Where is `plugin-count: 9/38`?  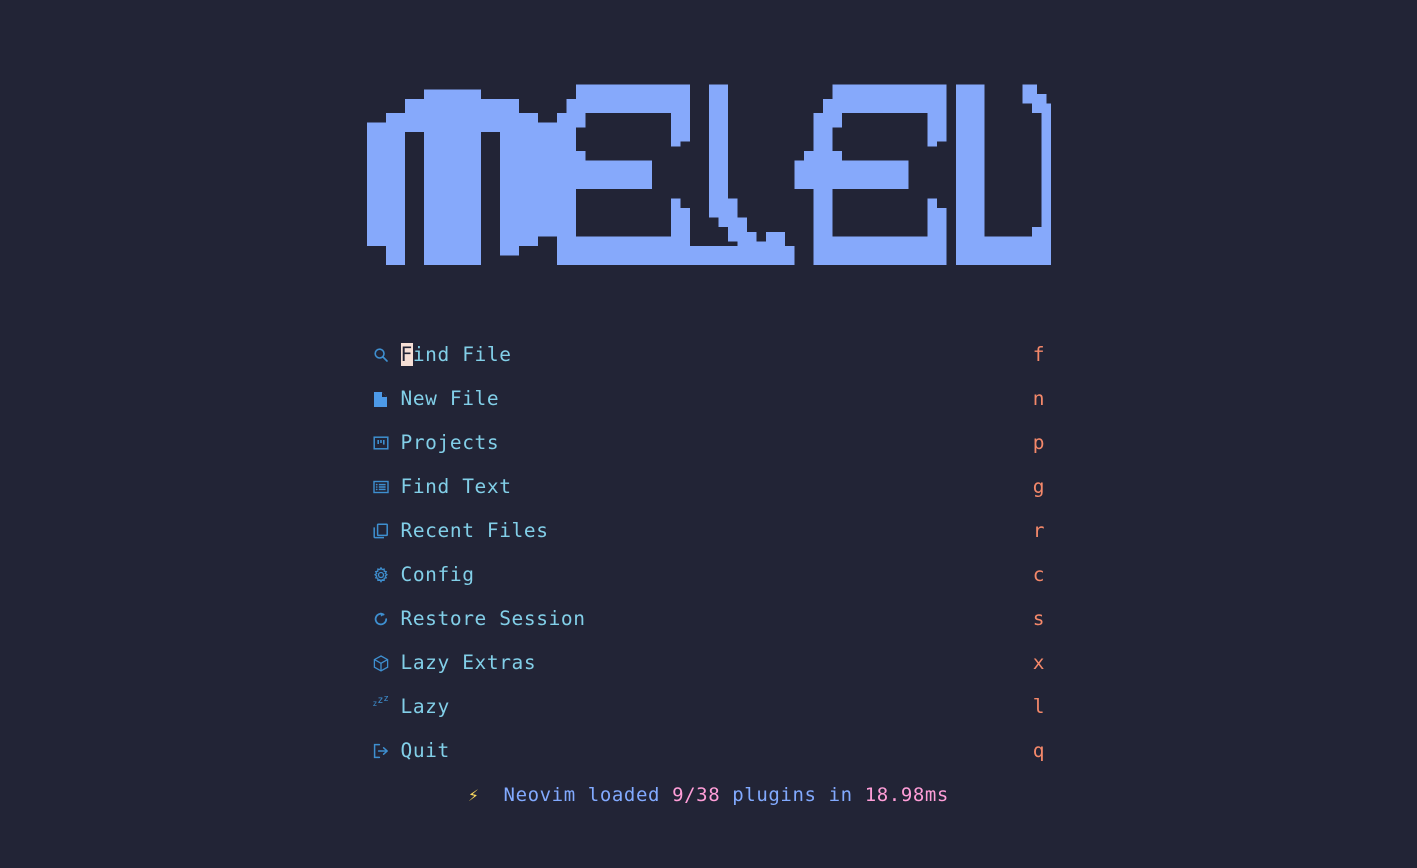 plugin-count: 9/38 is located at coordinates (696, 795).